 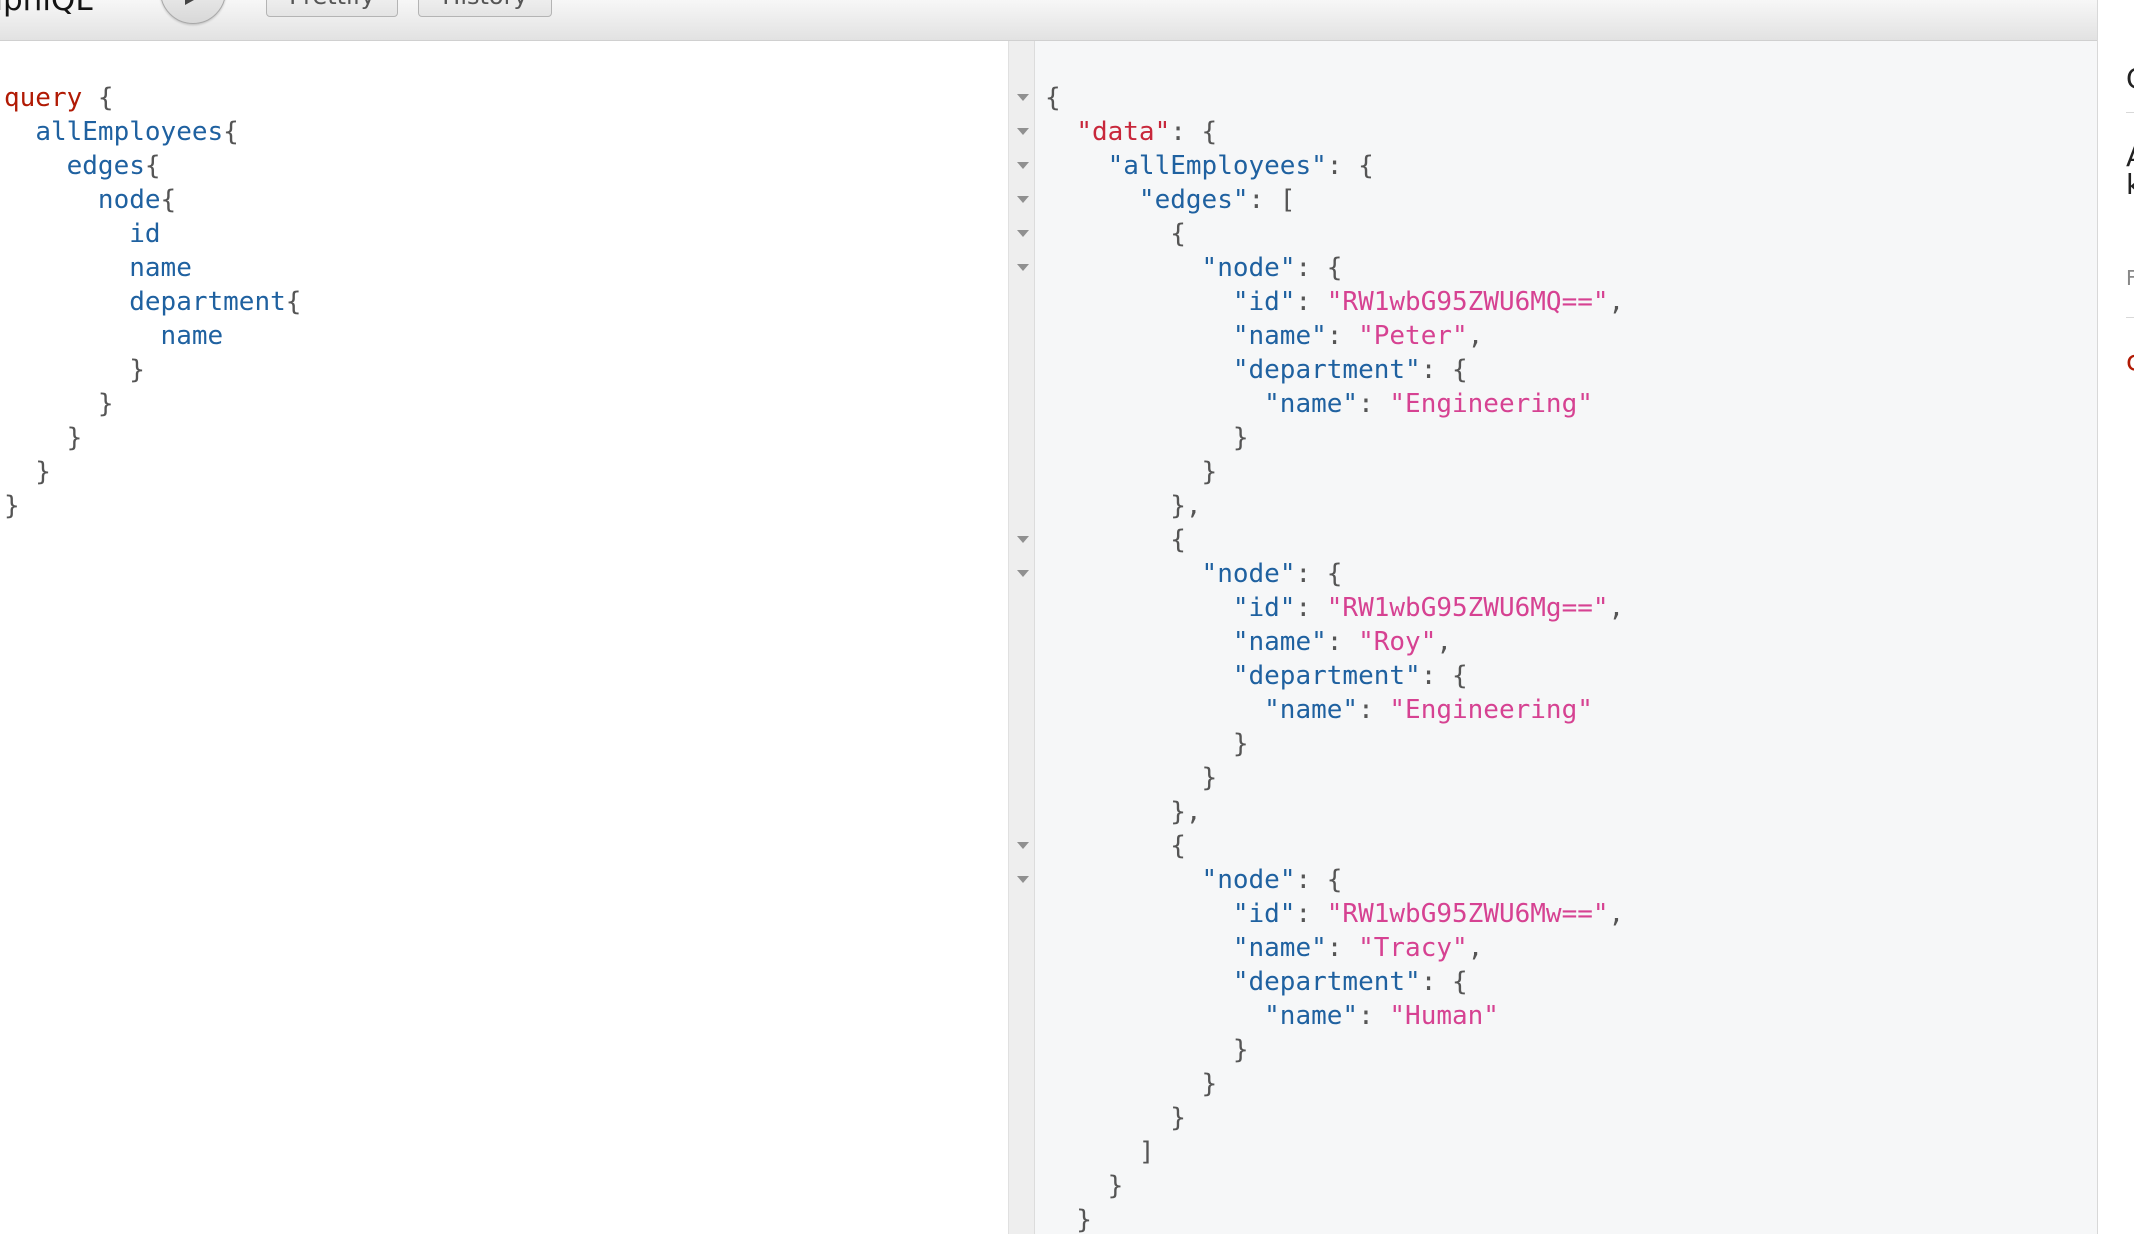 I want to click on code-token: "data", so click(x=1123, y=132).